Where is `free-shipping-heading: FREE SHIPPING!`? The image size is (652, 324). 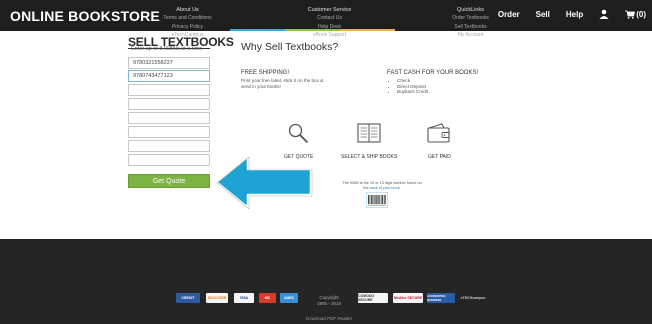
free-shipping-heading: FREE SHIPPING! is located at coordinates (265, 73).